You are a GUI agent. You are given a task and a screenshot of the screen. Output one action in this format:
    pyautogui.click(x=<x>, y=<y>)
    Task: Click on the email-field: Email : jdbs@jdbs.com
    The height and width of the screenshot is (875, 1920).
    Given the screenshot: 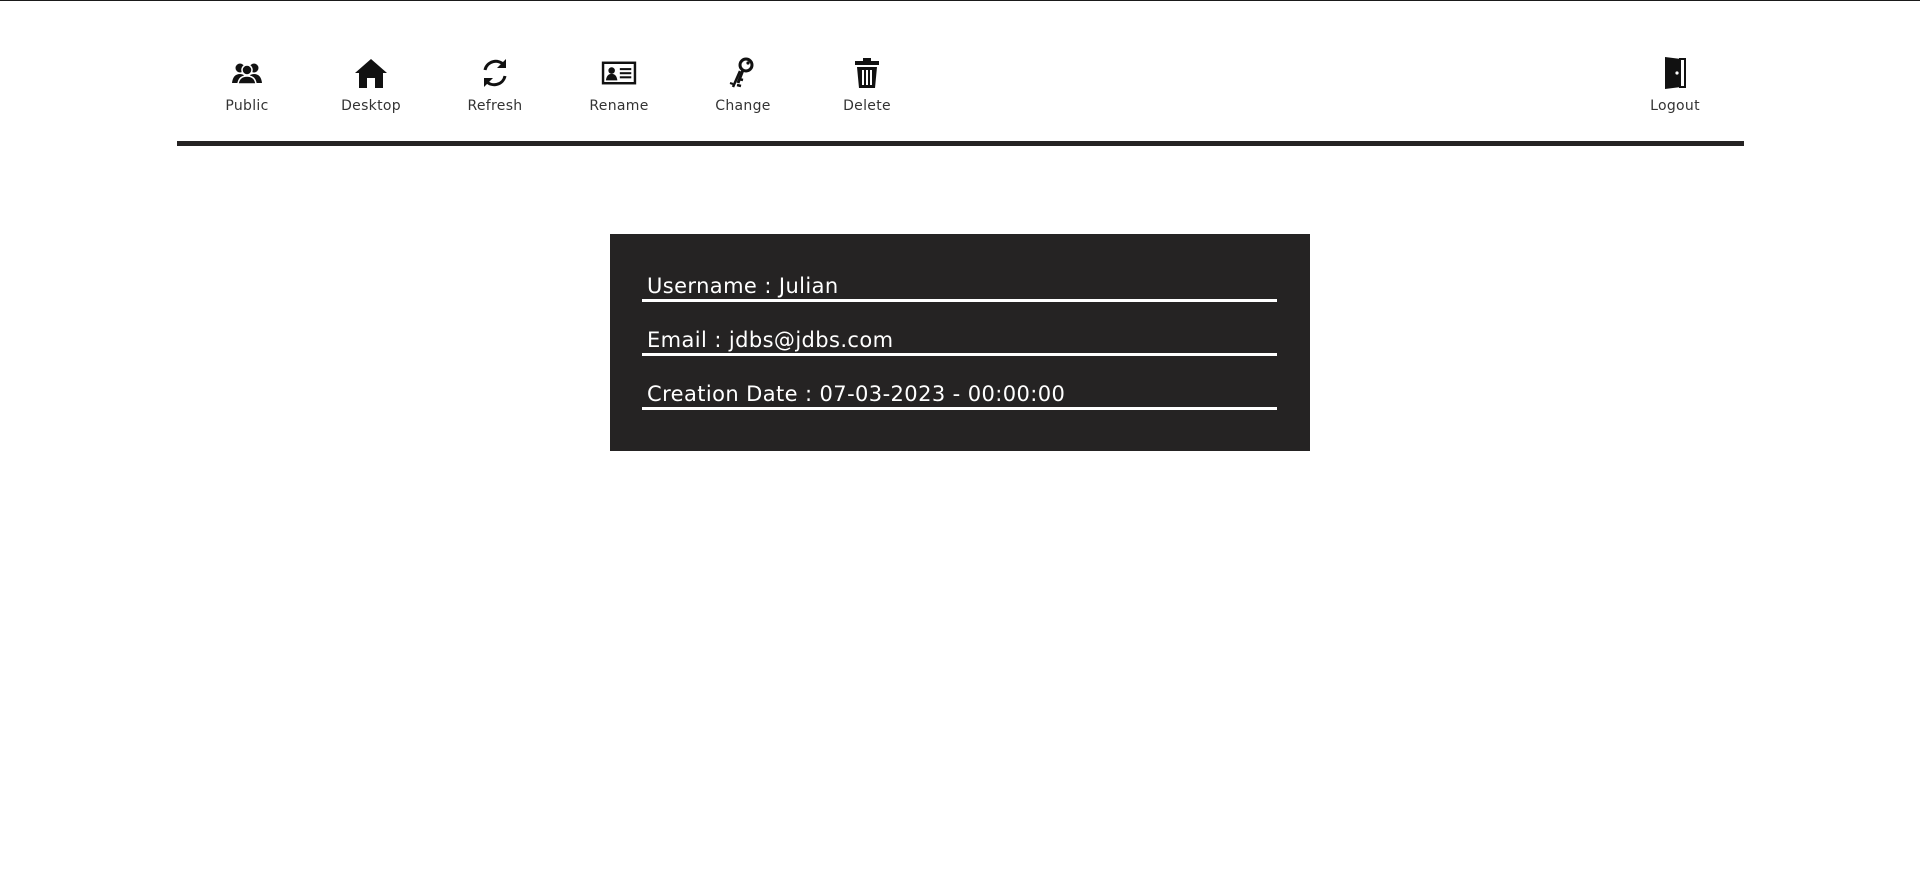 What is the action you would take?
    pyautogui.click(x=959, y=339)
    